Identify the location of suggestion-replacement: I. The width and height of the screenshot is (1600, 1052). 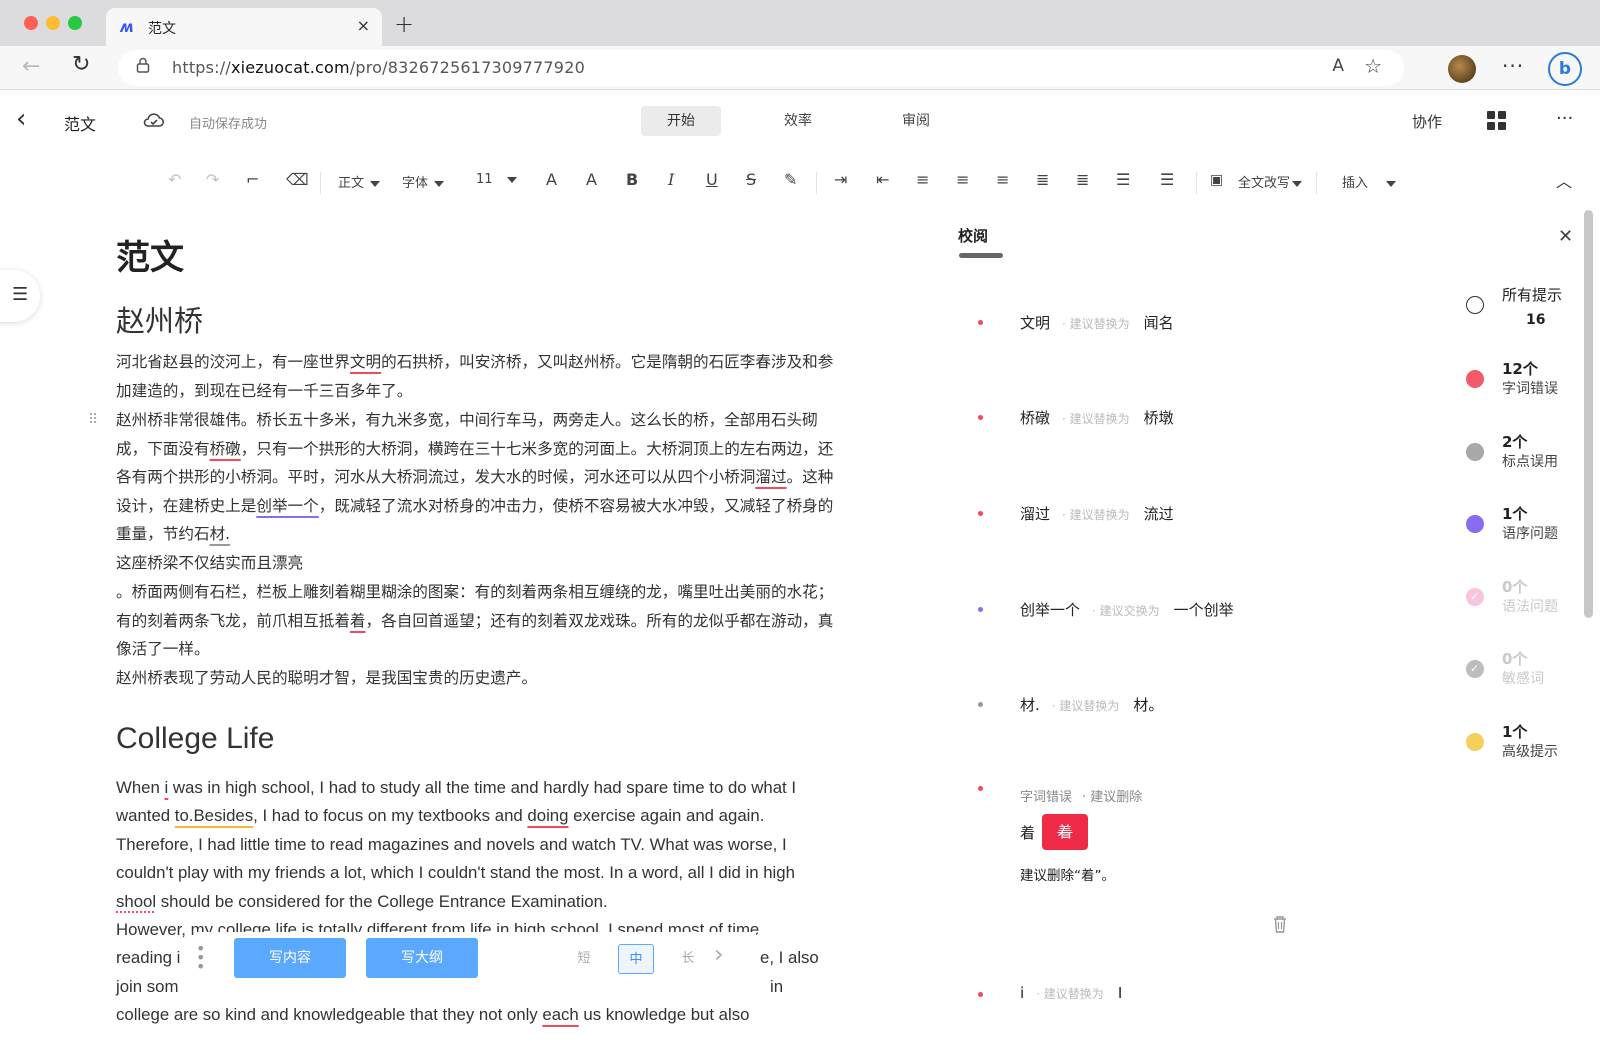
(1120, 993).